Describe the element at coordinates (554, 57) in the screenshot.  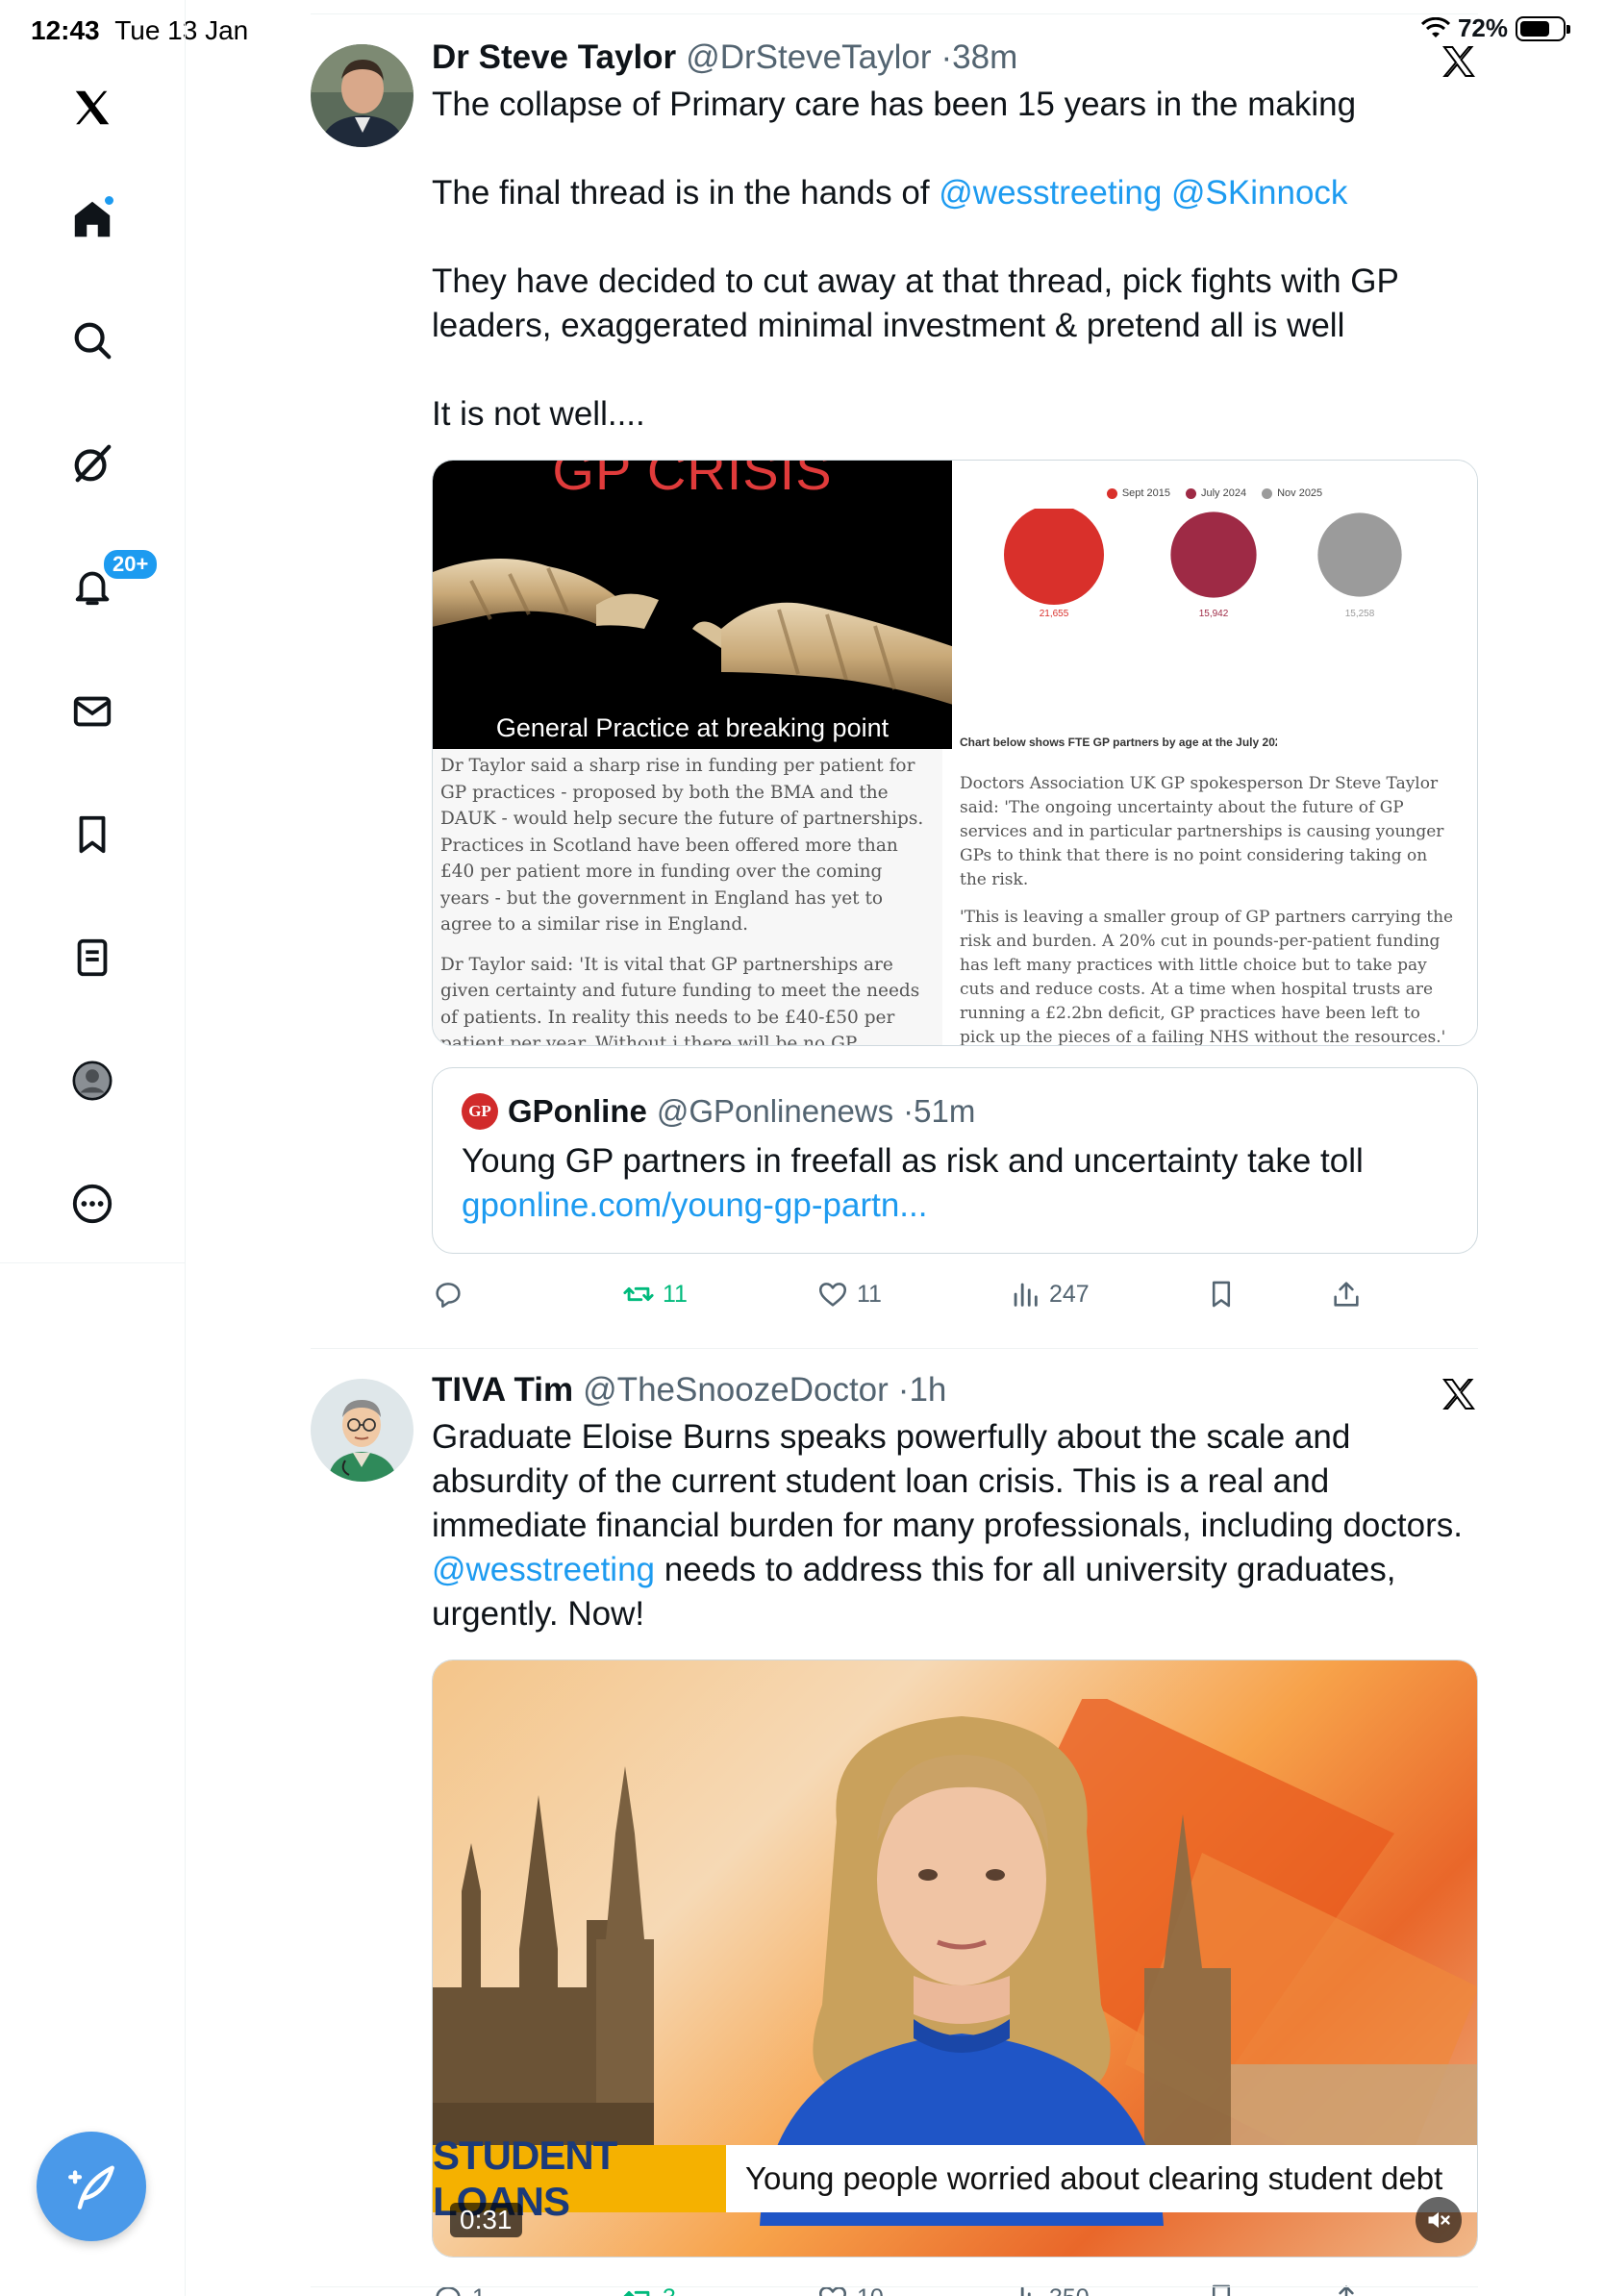
I see `display-name: Dr Steve Taylor` at that location.